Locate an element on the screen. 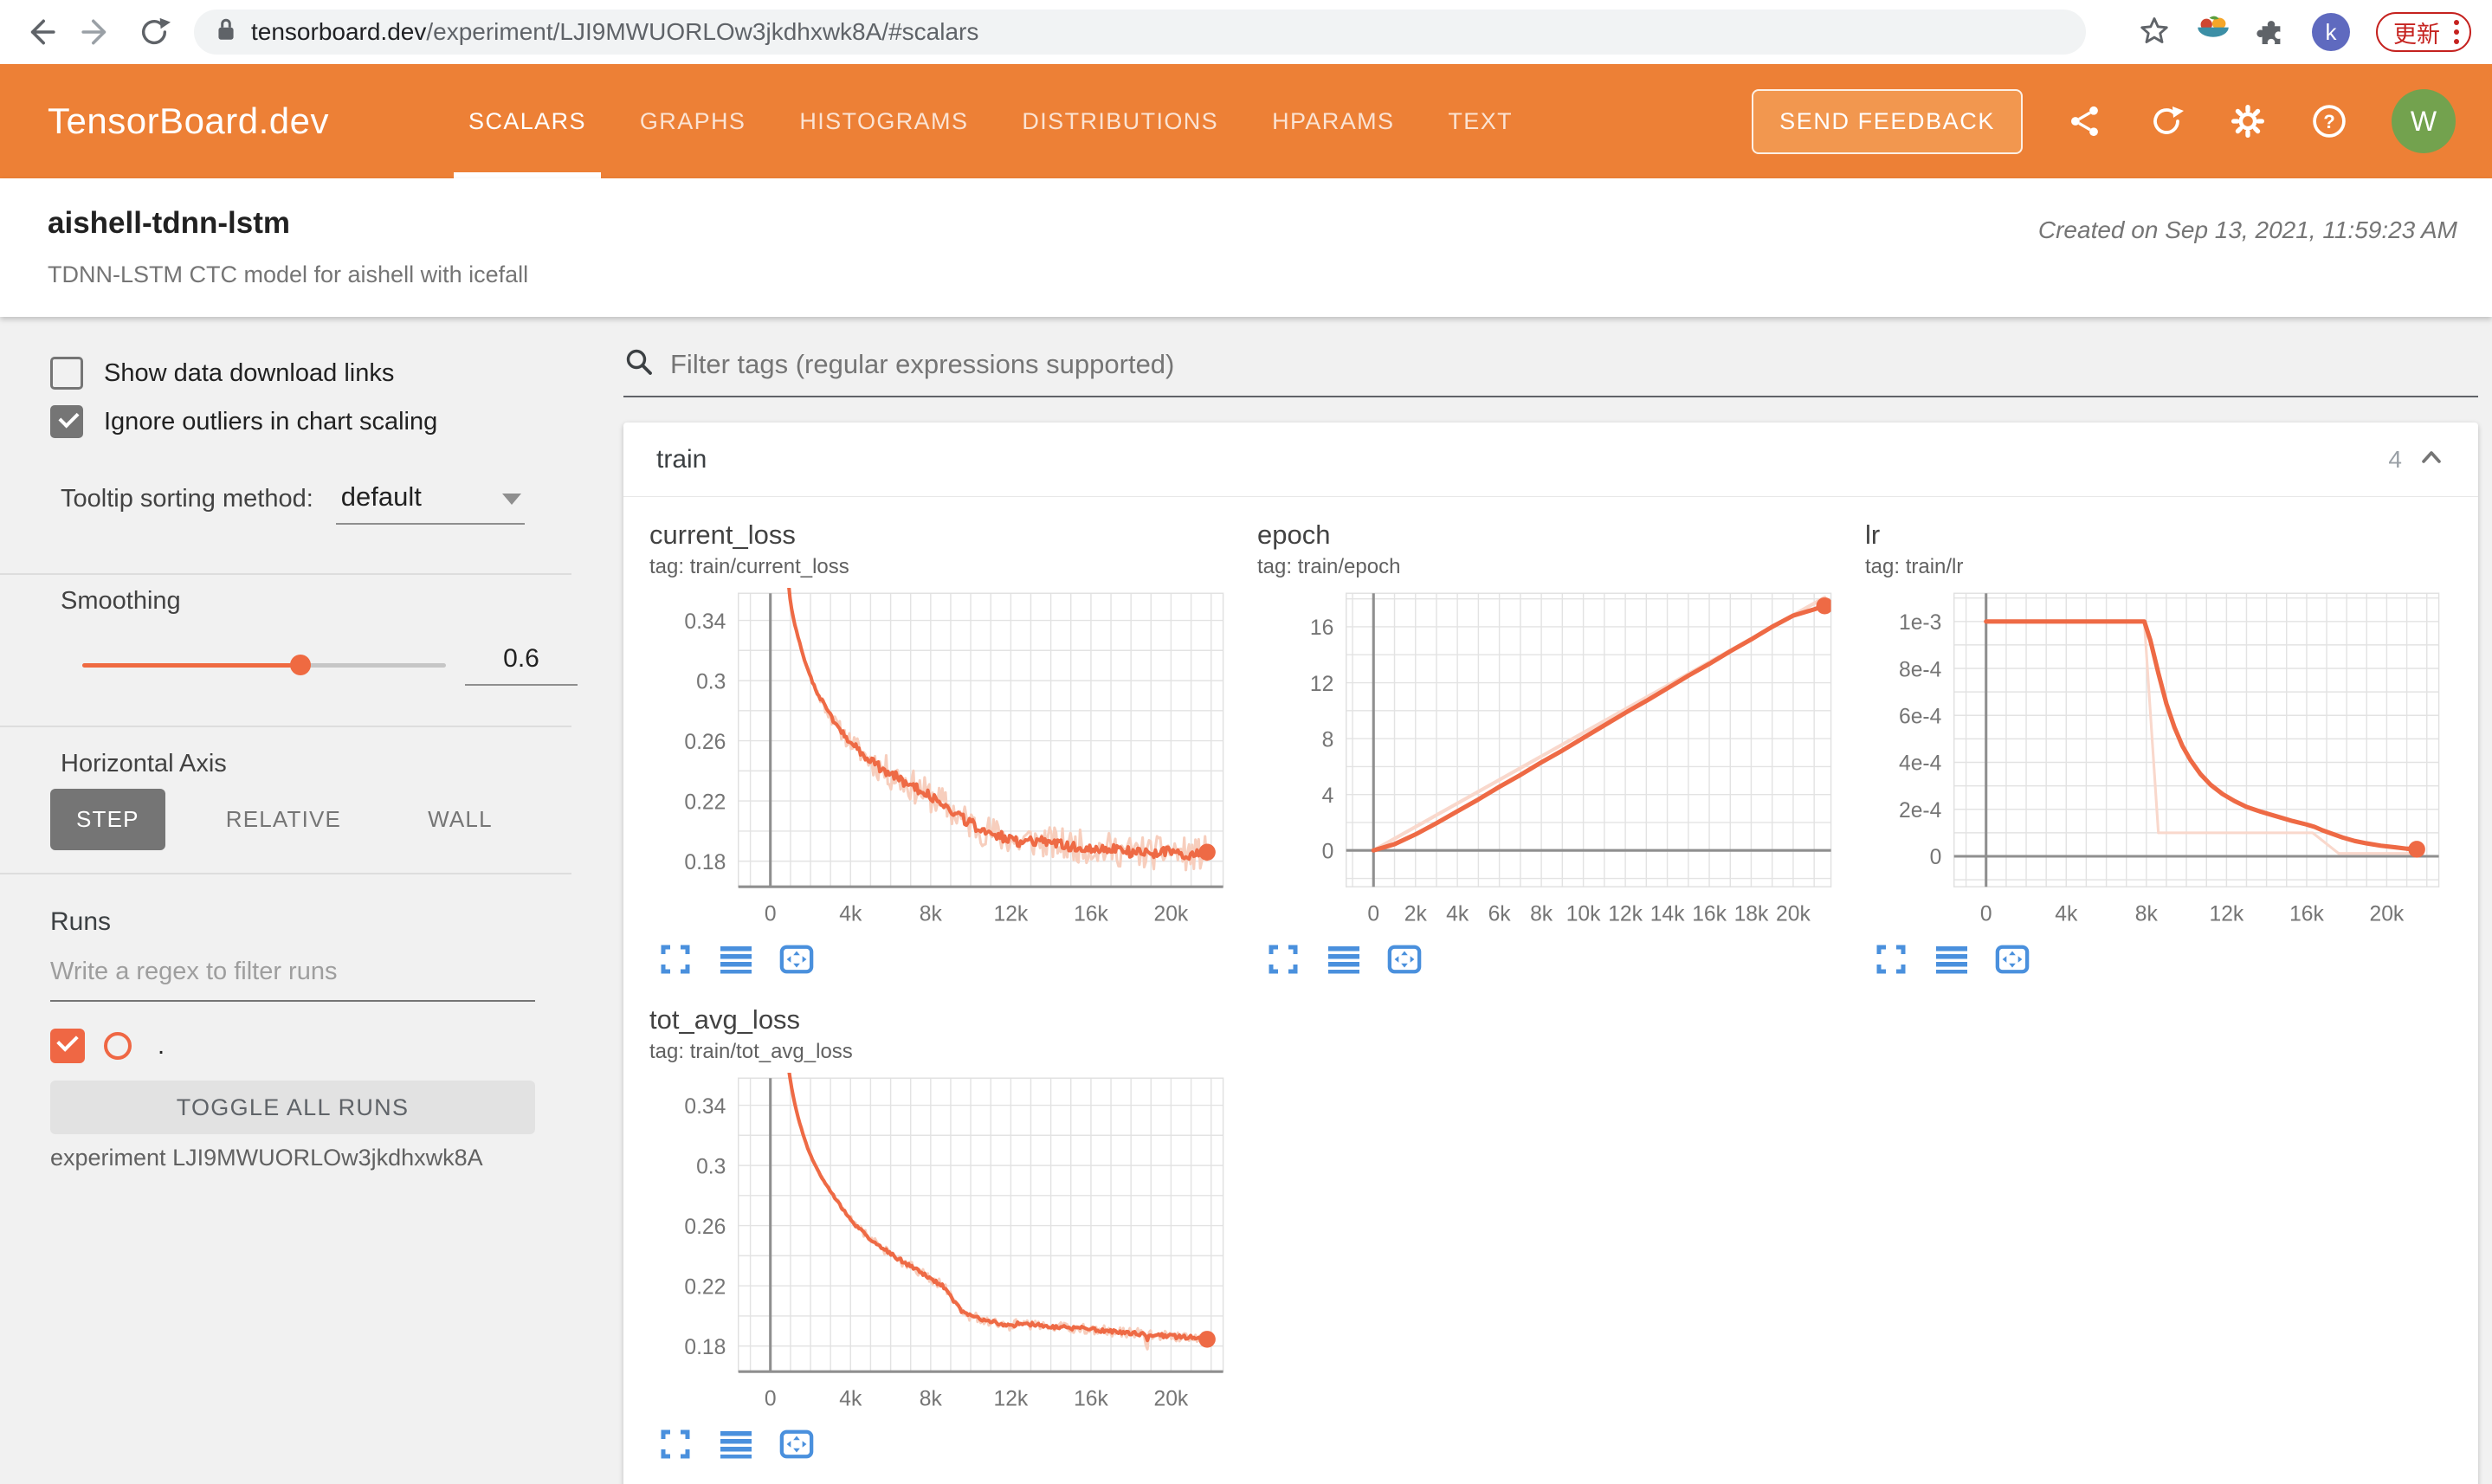 This screenshot has height=1484, width=2492. runs-filter-input: Write a regex to filter runs is located at coordinates (292, 980).